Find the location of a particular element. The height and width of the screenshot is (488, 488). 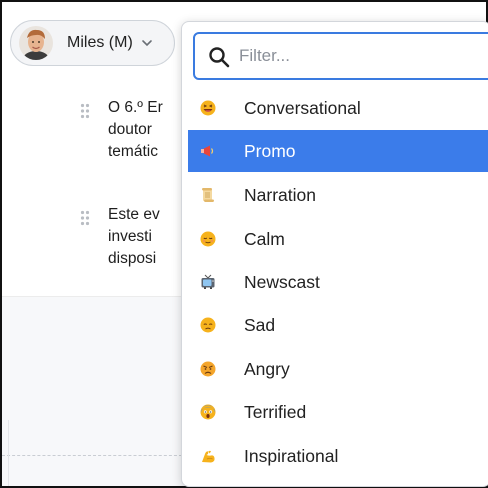

option-conversational: Conversational is located at coordinates (338, 108).